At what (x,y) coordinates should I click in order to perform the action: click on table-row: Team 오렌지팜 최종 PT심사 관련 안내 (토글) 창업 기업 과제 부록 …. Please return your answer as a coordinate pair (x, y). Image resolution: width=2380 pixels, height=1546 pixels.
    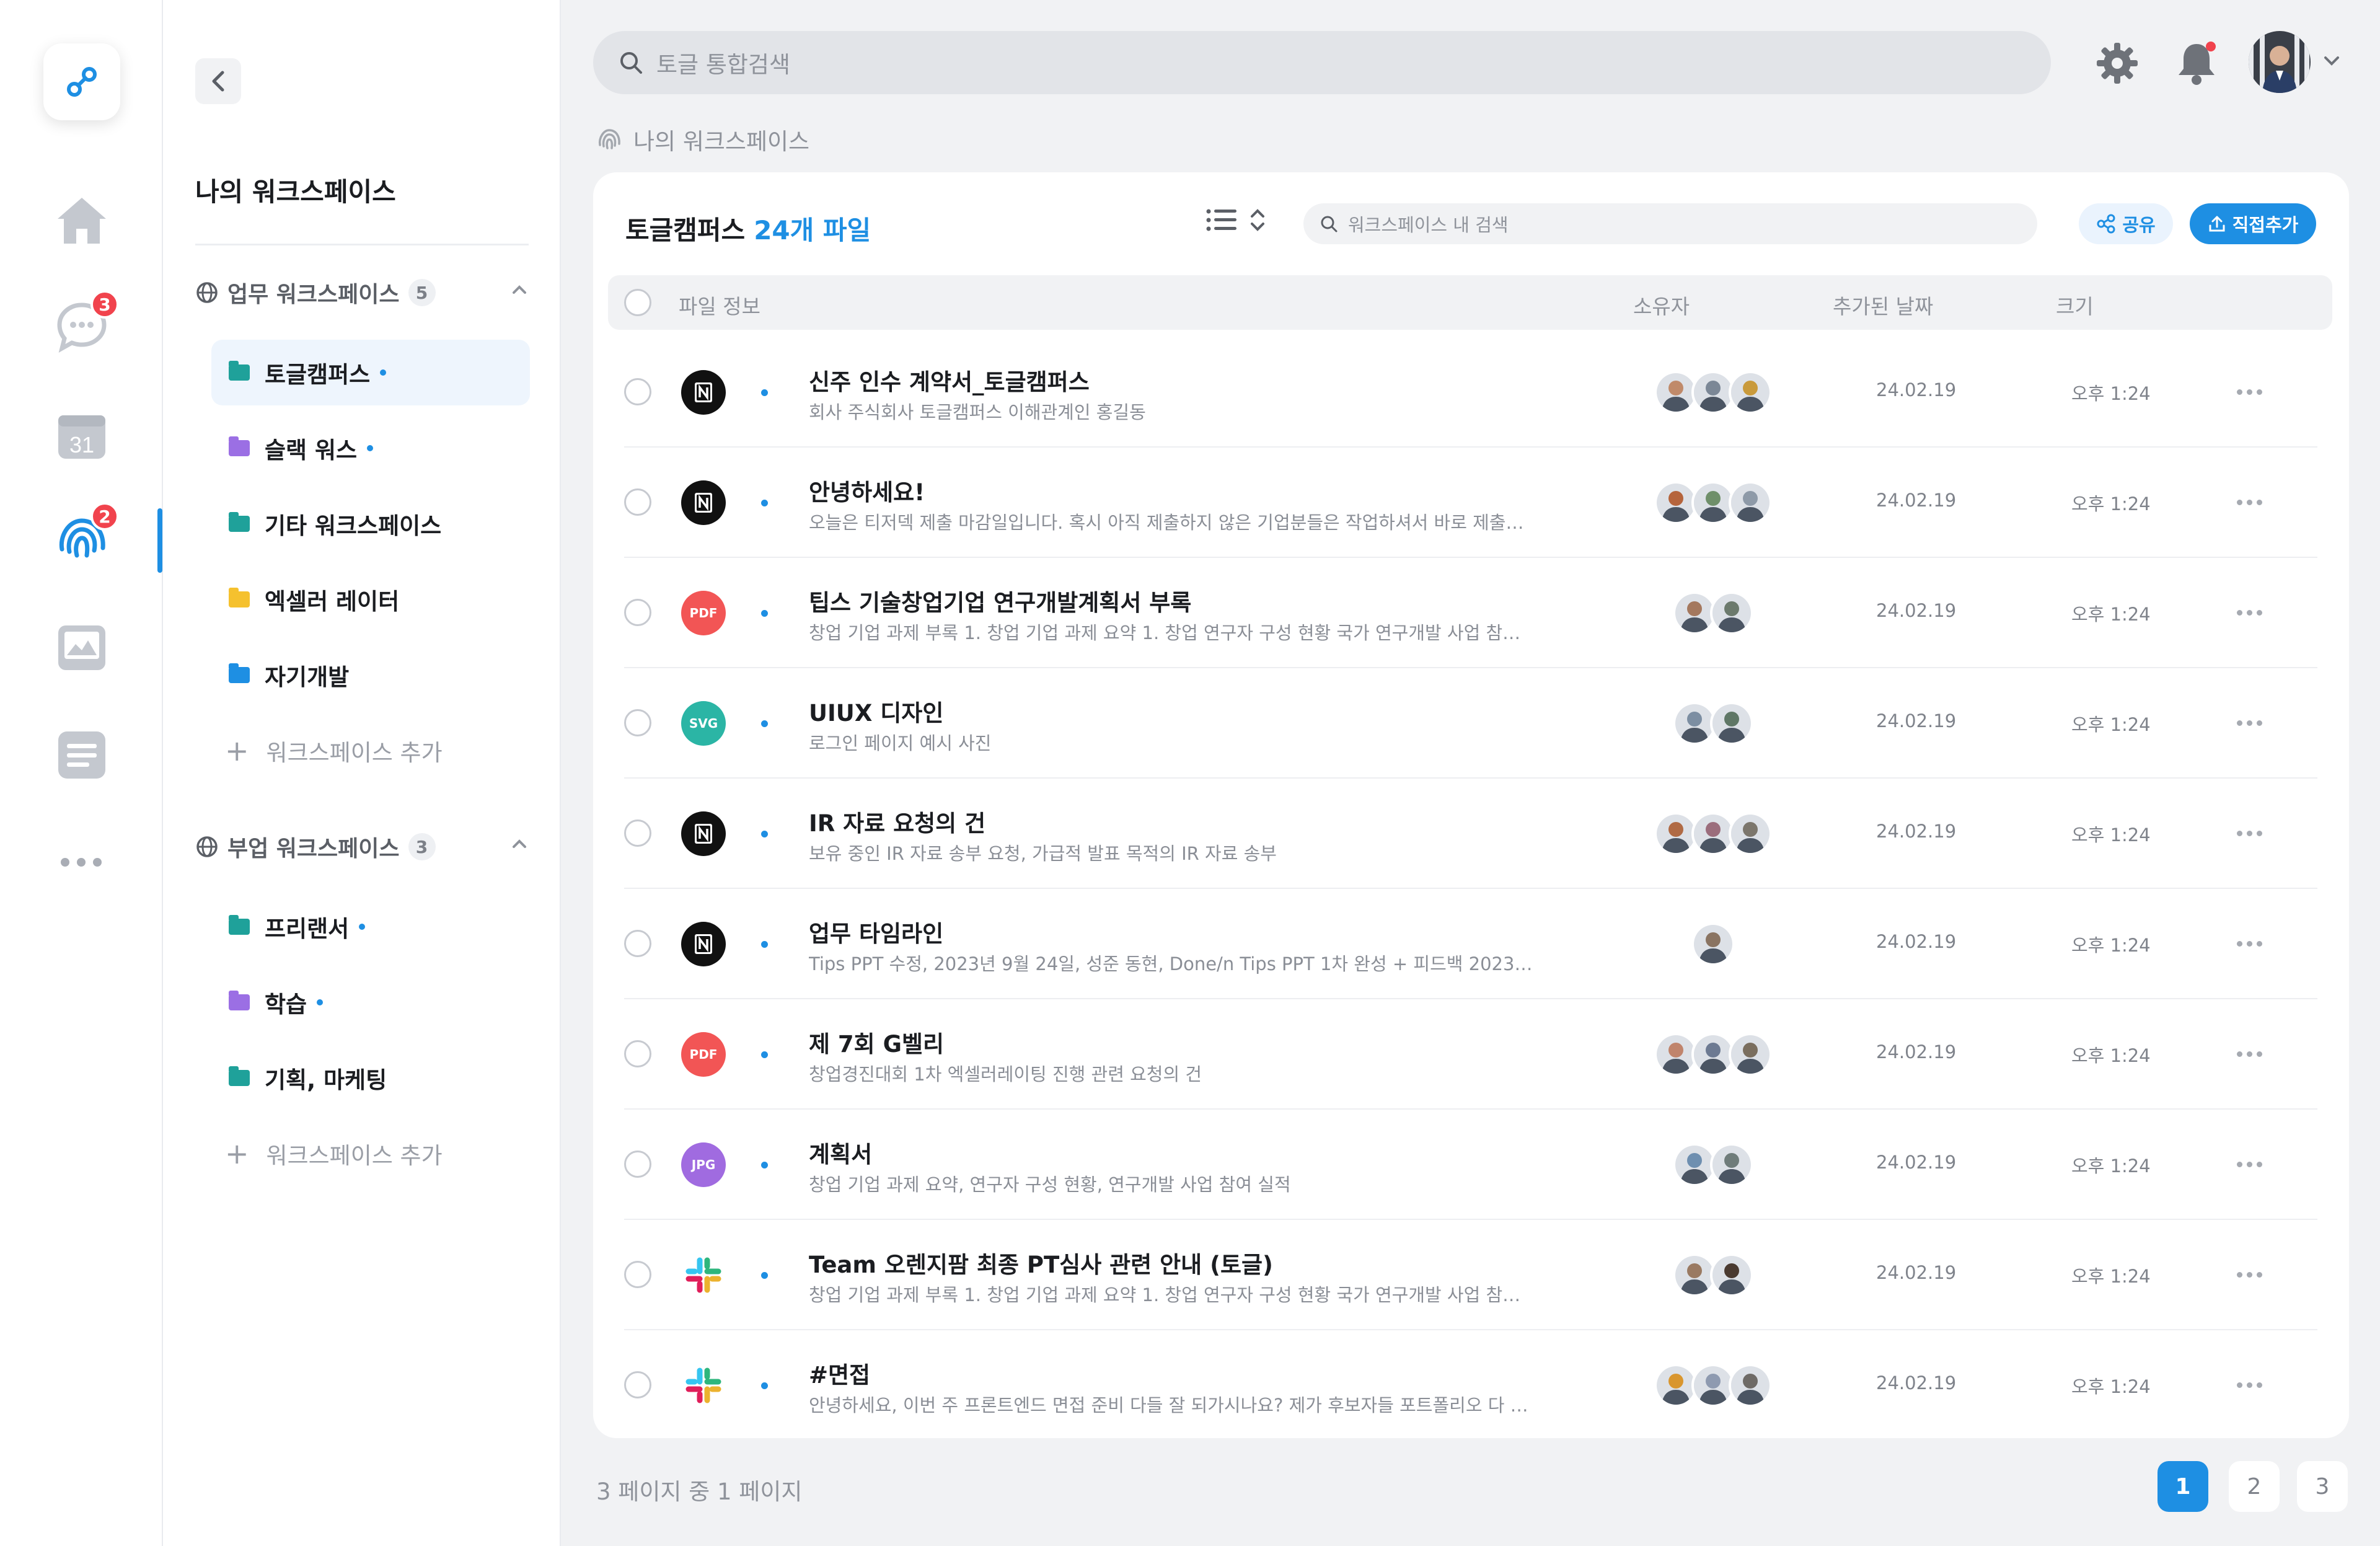
    Looking at the image, I should click on (1470, 1275).